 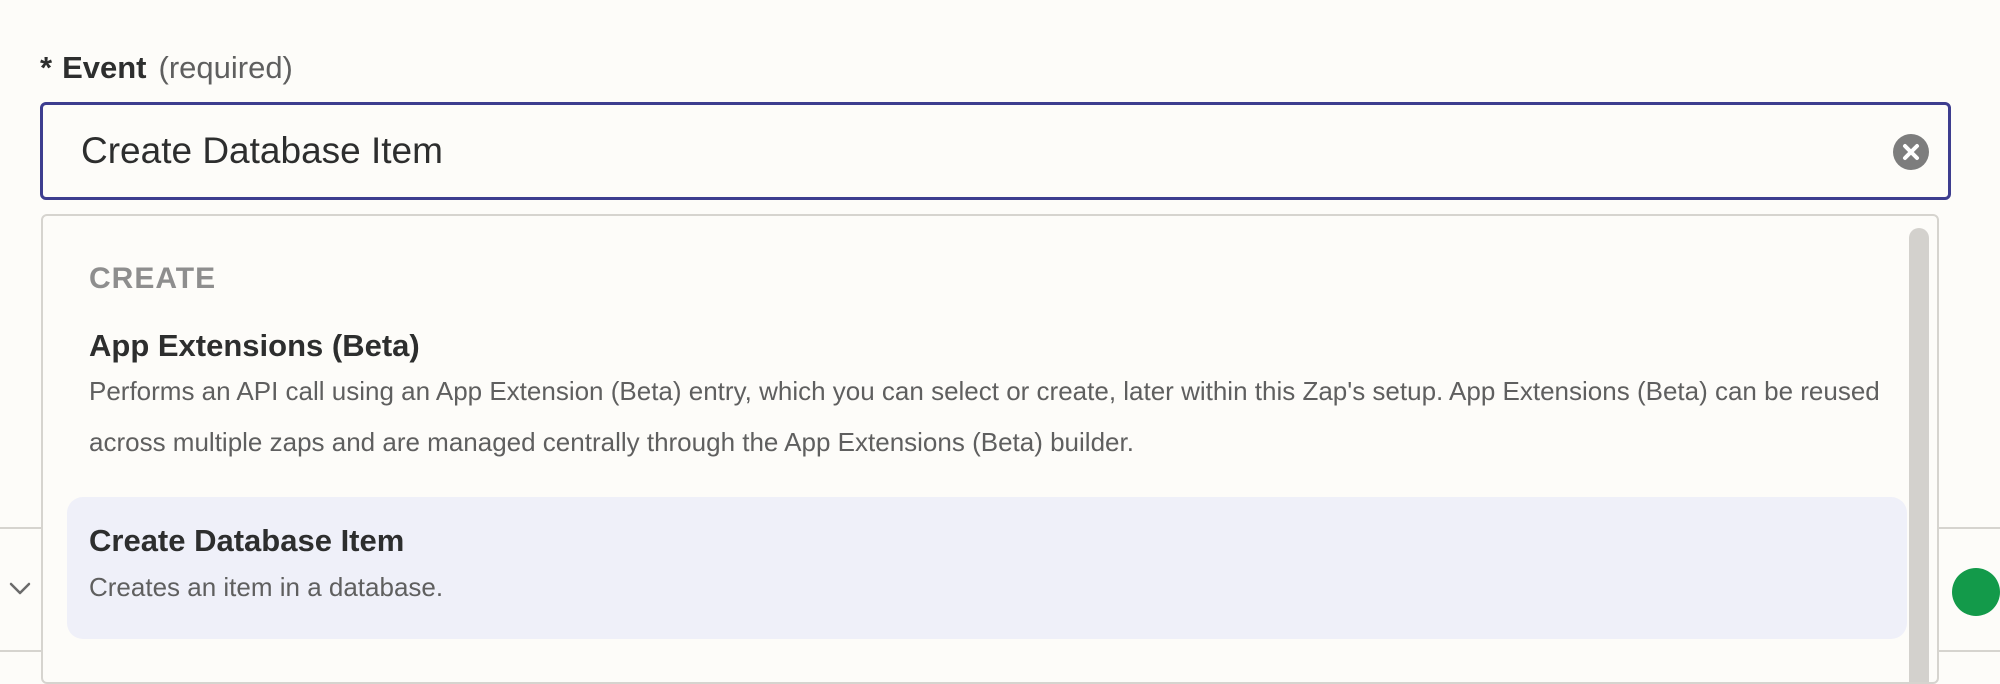 I want to click on required-hint: (required), so click(x=225, y=67).